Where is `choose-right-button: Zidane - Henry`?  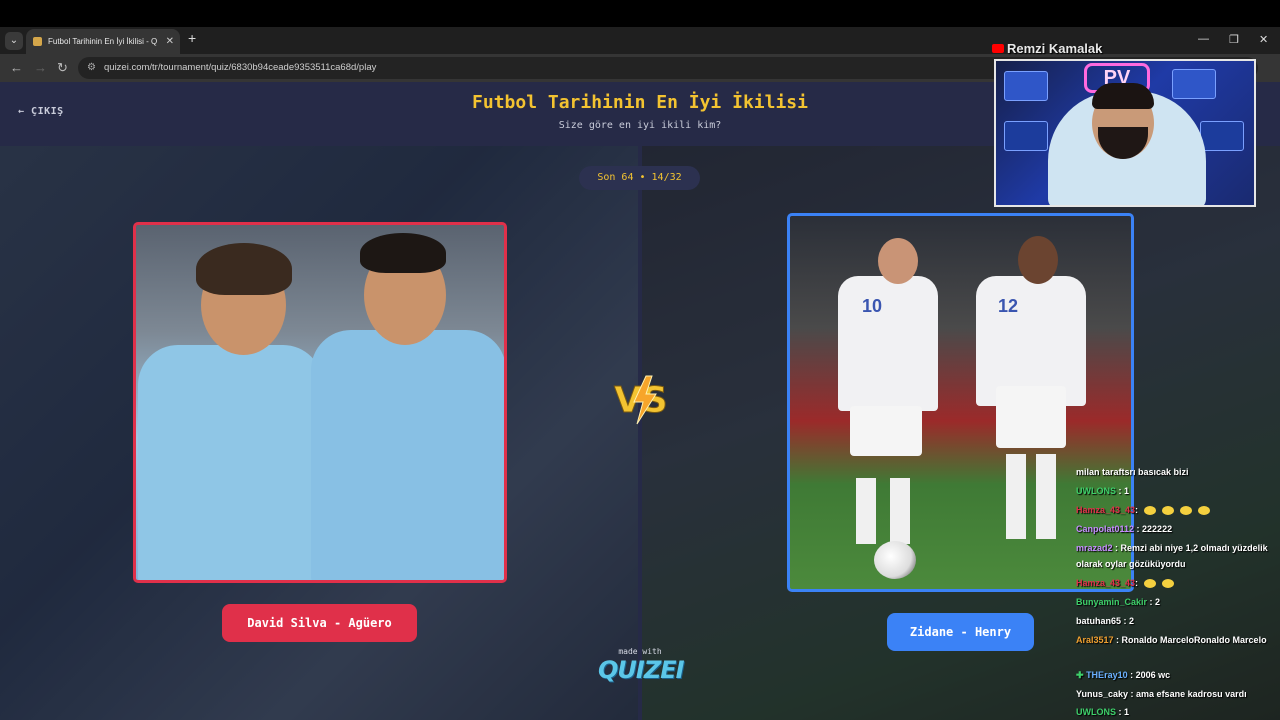 choose-right-button: Zidane - Henry is located at coordinates (960, 632).